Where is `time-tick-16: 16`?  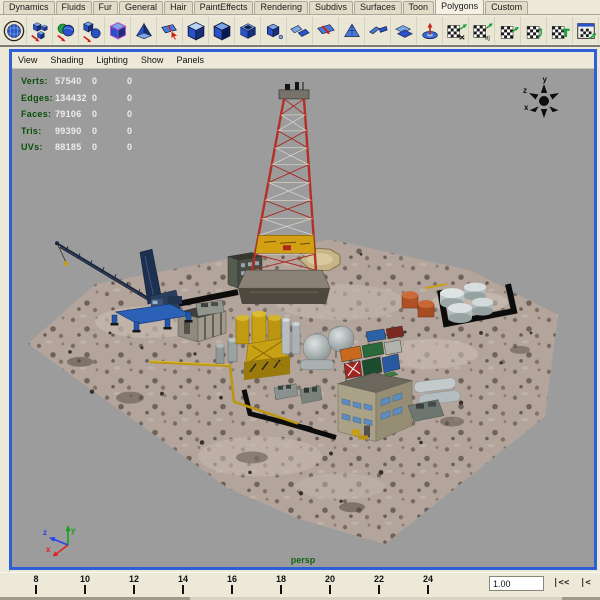 time-tick-16: 16 is located at coordinates (232, 584).